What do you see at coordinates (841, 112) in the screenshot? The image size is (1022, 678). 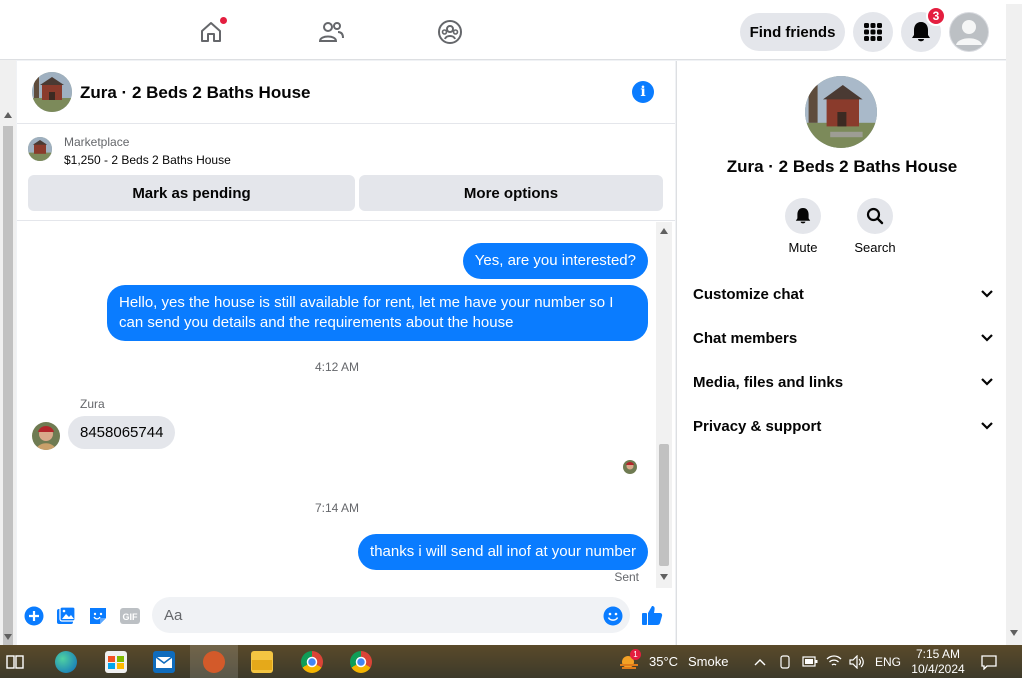 I see `listing-profile-photo` at bounding box center [841, 112].